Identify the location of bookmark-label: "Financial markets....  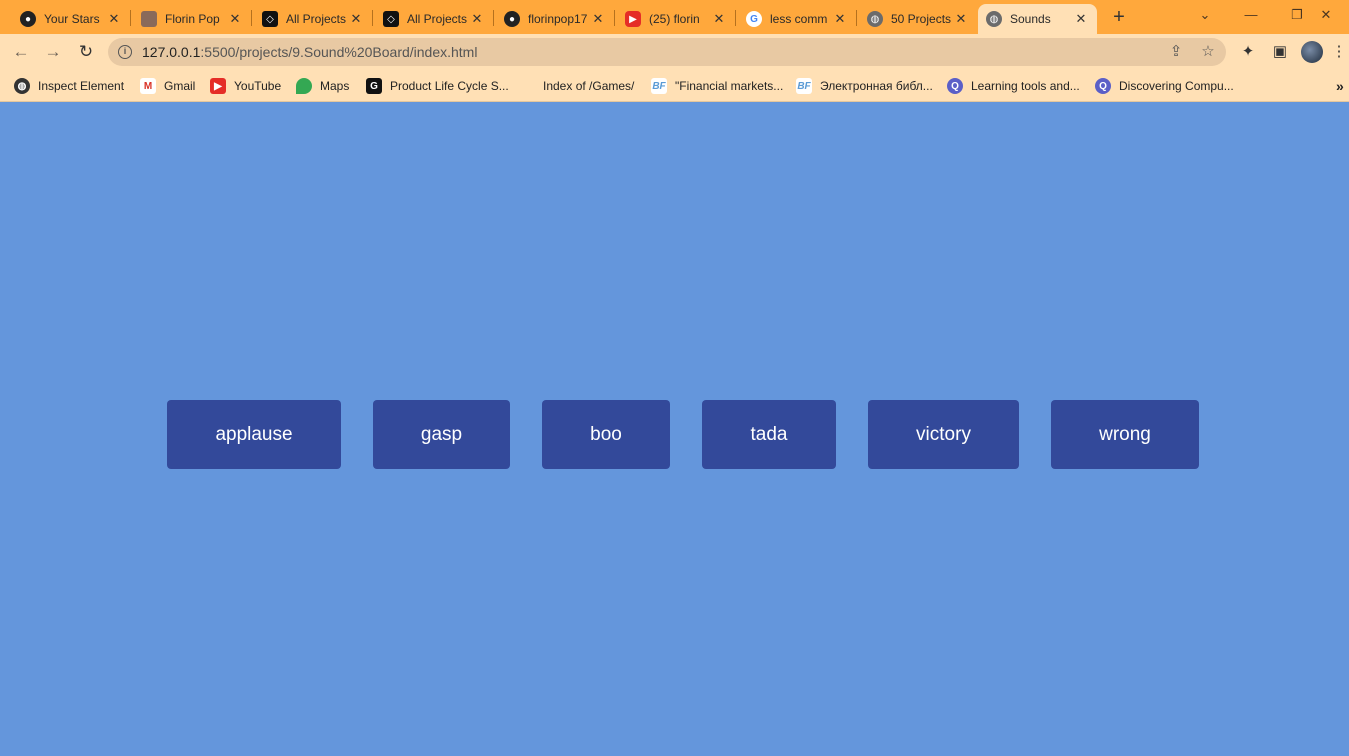
(729, 86).